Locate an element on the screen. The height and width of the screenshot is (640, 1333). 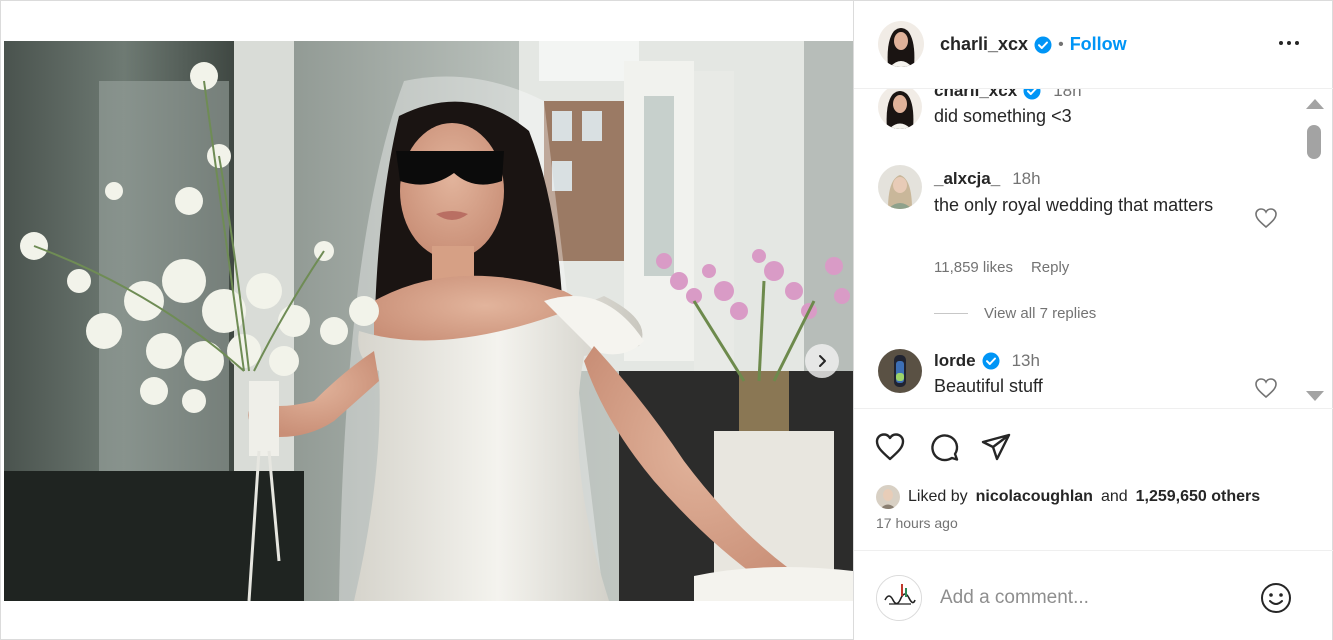
comment-text: the only royal wedding that matters is located at coordinates (1074, 205).